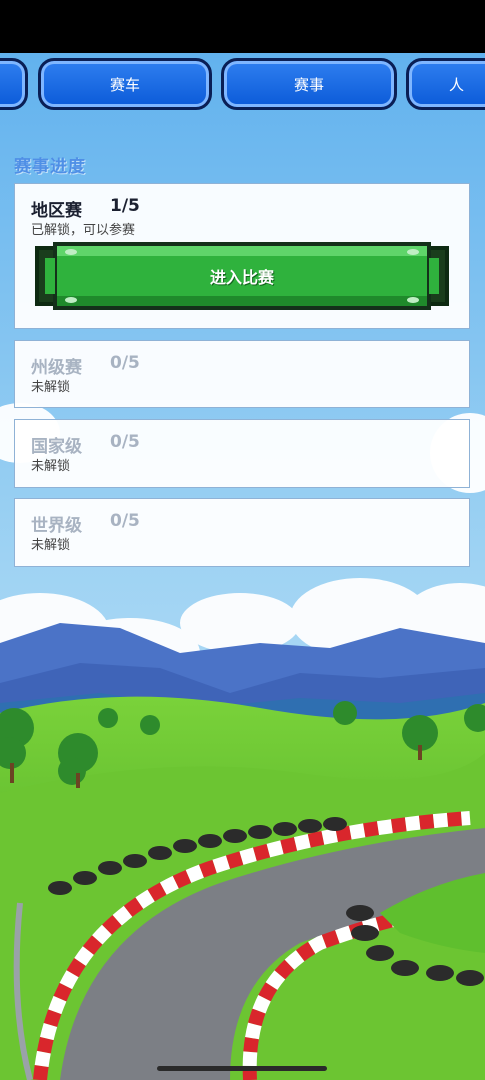 The image size is (485, 1080). What do you see at coordinates (125, 84) in the screenshot?
I see `tab-cars: 赛车` at bounding box center [125, 84].